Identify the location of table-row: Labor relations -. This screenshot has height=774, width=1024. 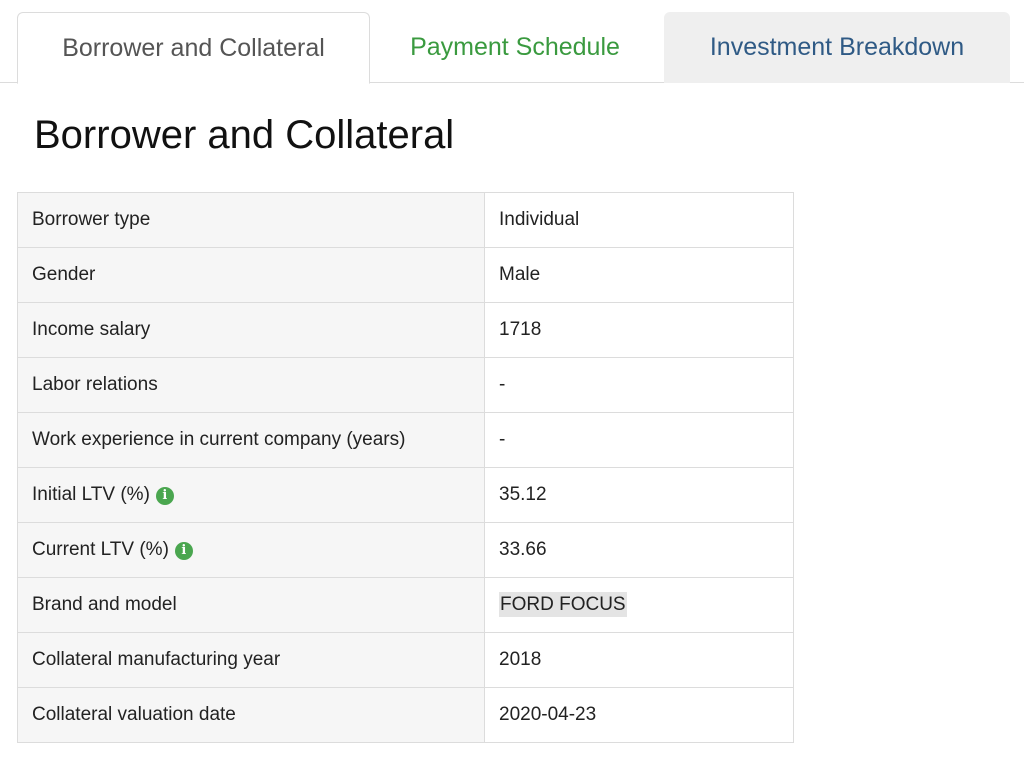
(405, 385).